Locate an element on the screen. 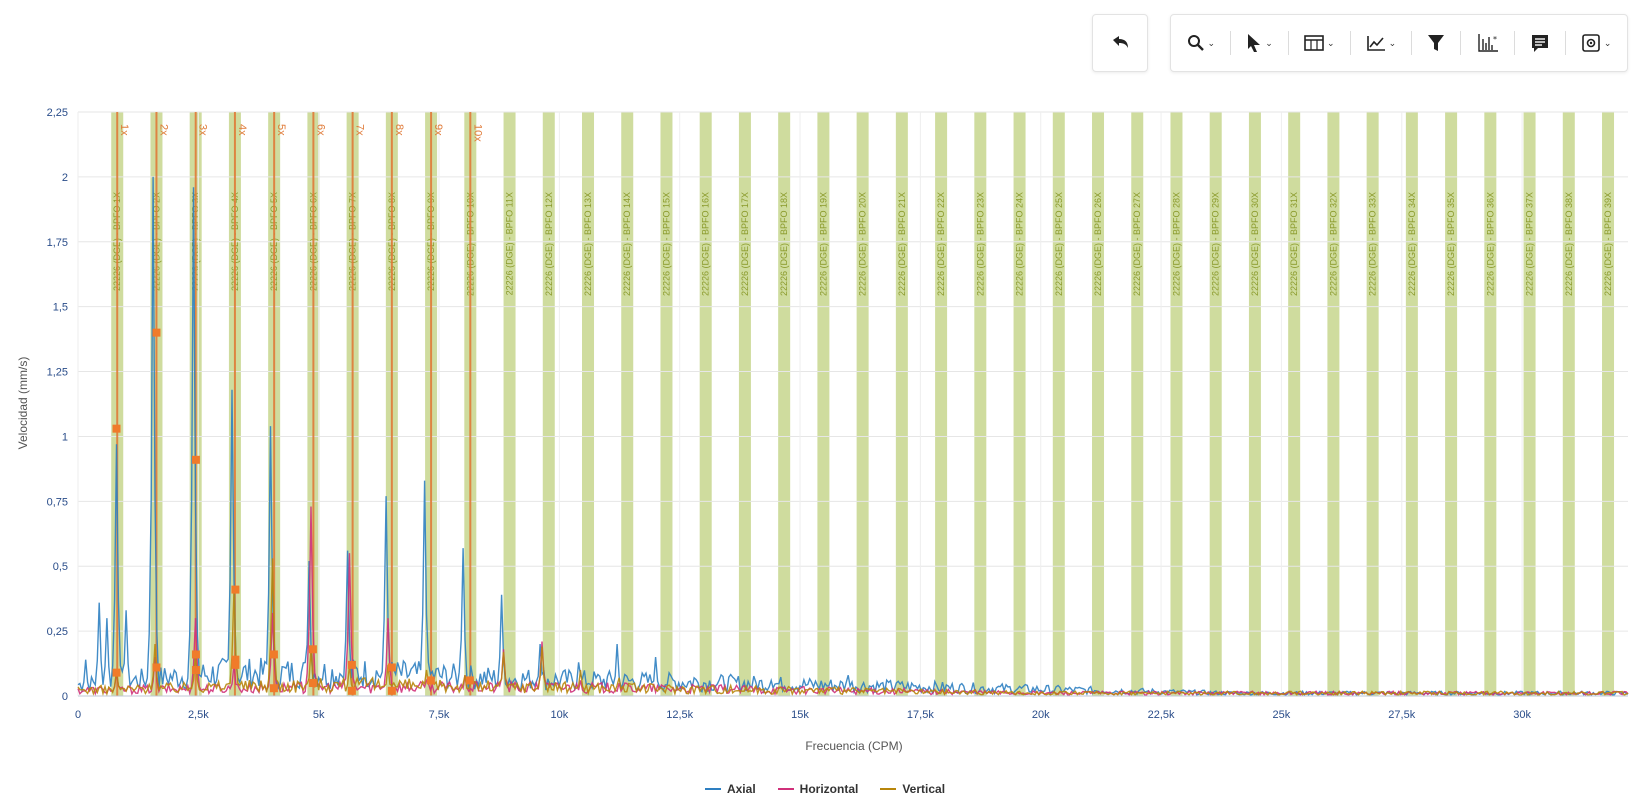 The height and width of the screenshot is (812, 1650). bpfo-band-label: 22226 (DGE) - BPFO 14X is located at coordinates (627, 244).